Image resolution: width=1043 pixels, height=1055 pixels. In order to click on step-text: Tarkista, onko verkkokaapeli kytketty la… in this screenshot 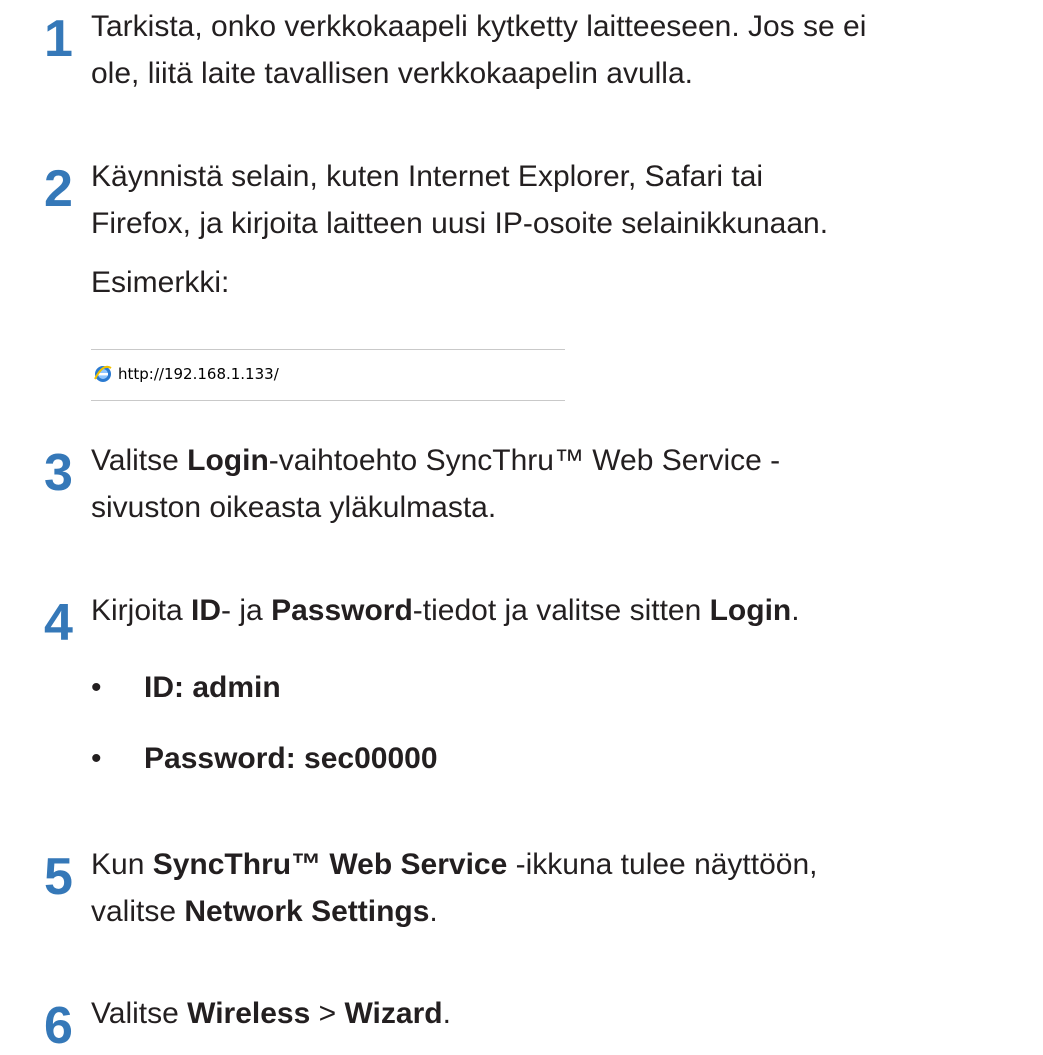, I will do `click(563, 50)`.